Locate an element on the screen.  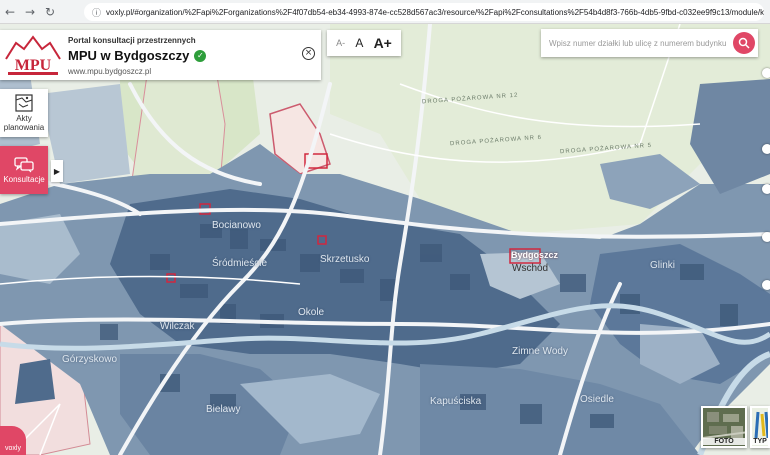
panel-expand-handle: ▶ is located at coordinates (57, 171).